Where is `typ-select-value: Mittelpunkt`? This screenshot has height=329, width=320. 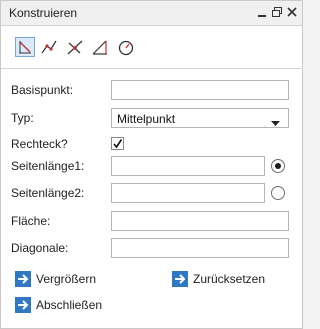
typ-select-value: Mittelpunkt is located at coordinates (146, 119).